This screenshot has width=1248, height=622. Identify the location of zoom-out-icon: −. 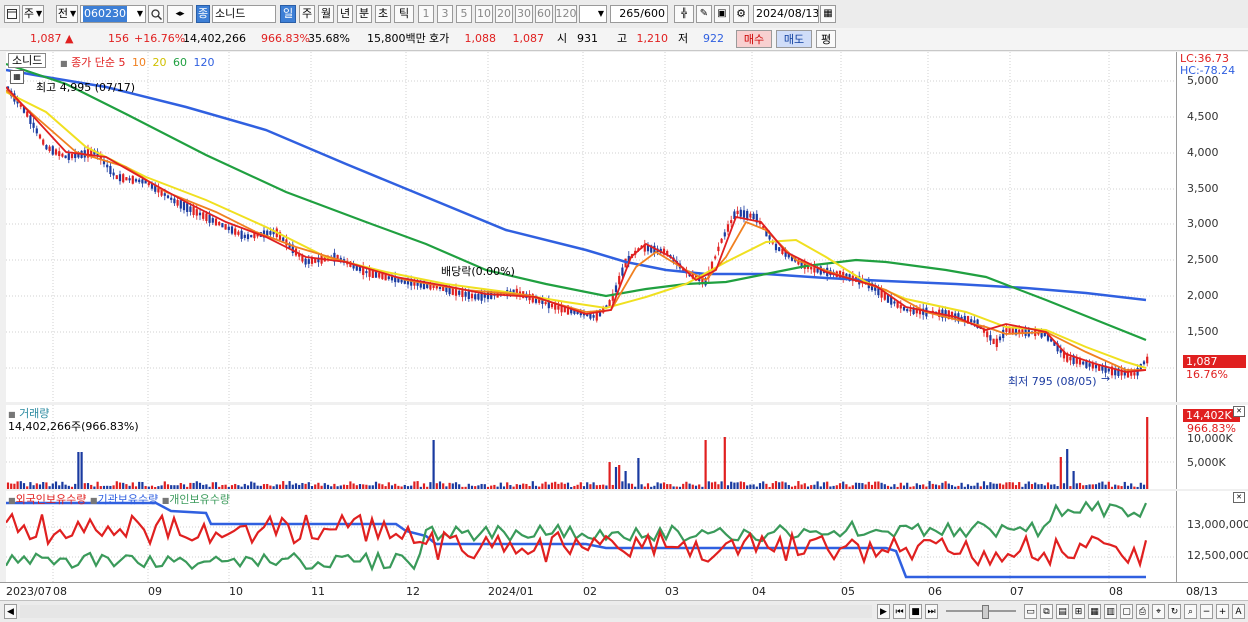
(1206, 611).